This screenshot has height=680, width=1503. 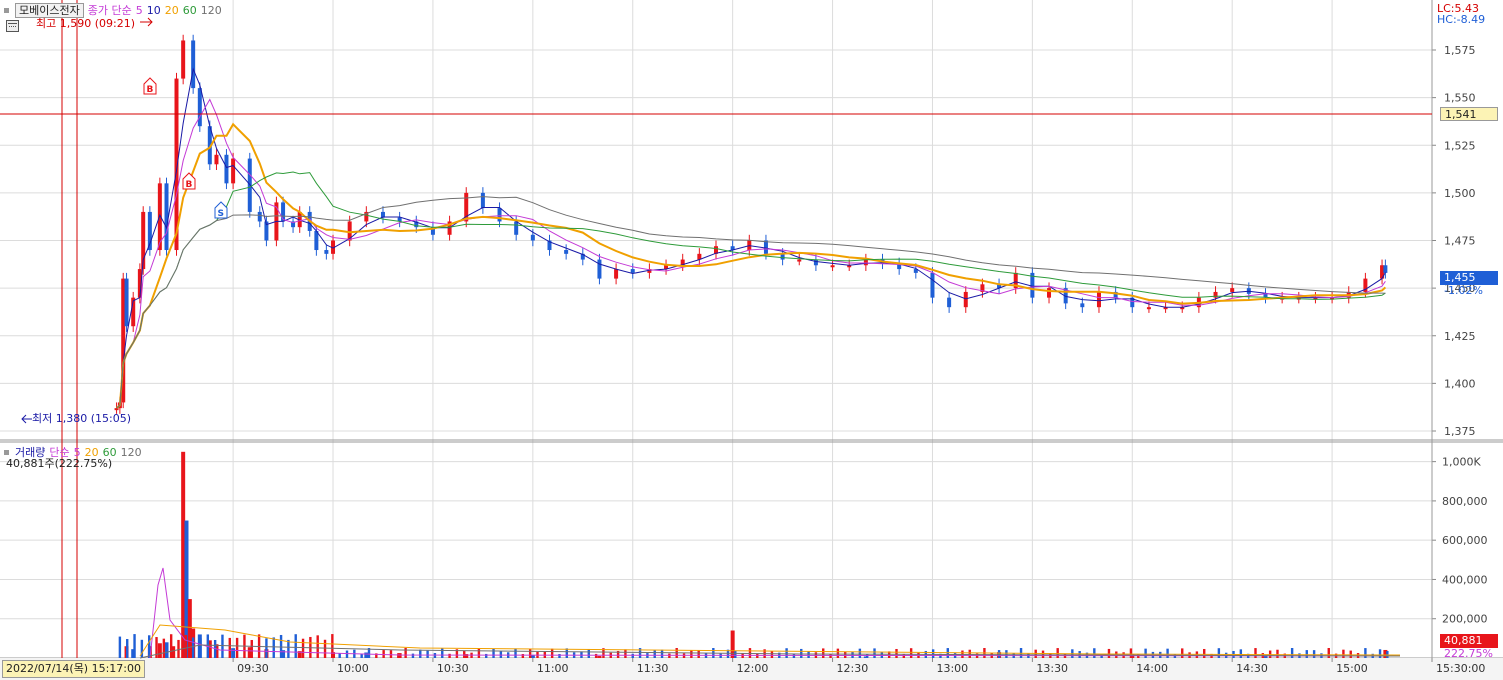 I want to click on stock-name: 모베이스전자, so click(x=49, y=10).